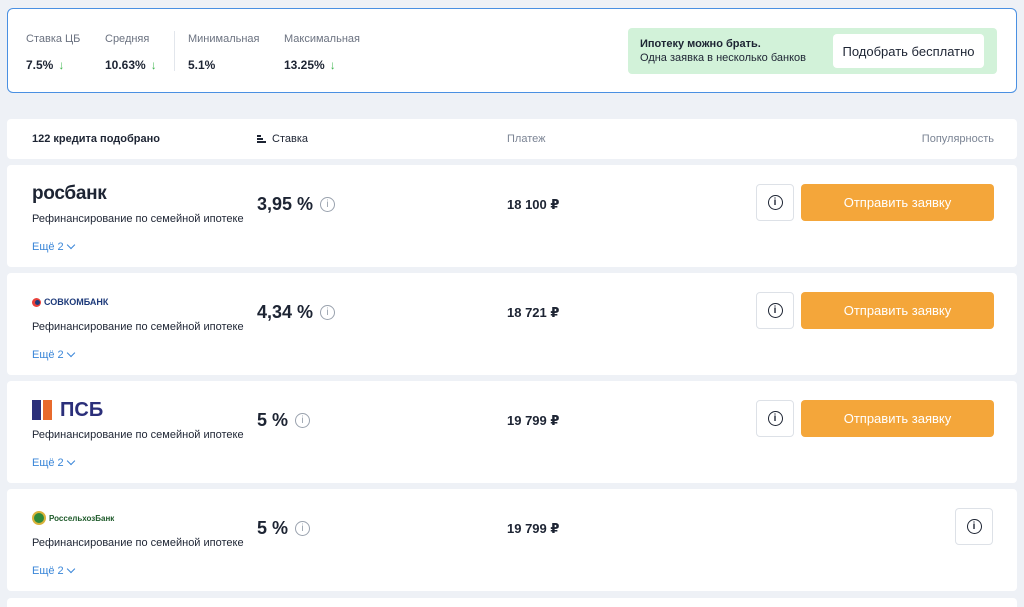 The width and height of the screenshot is (1024, 607). Describe the element at coordinates (285, 312) in the screenshot. I see `rate-value: 4,34 %` at that location.